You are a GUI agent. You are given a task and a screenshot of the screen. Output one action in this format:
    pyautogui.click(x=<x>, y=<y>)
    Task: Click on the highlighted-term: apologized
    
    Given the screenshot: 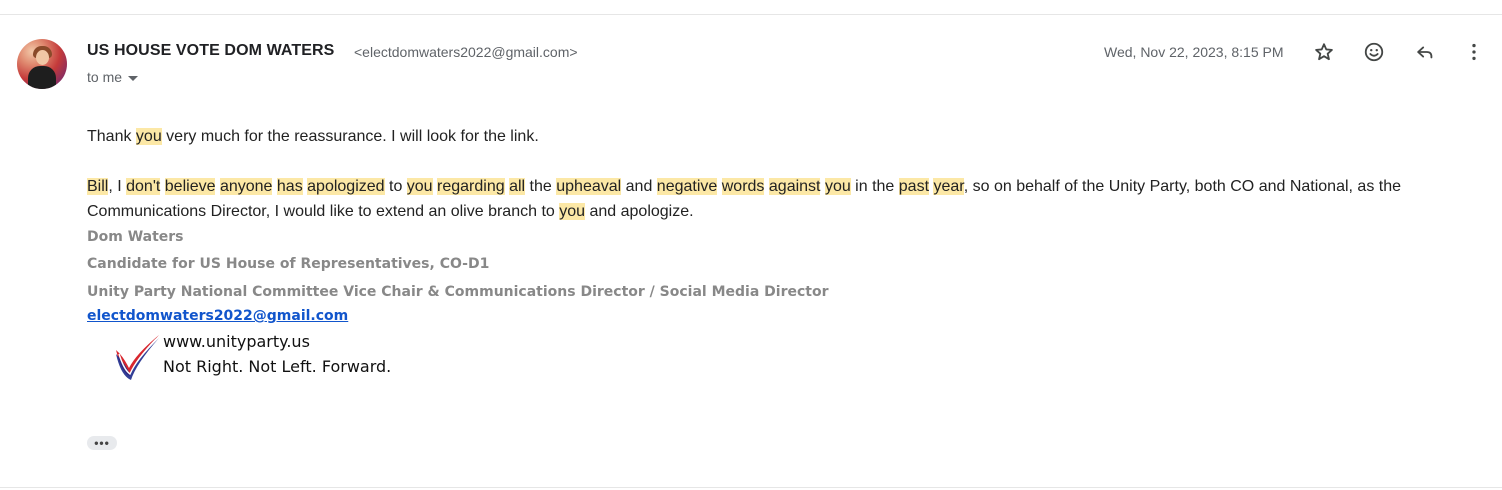 What is the action you would take?
    pyautogui.click(x=346, y=186)
    